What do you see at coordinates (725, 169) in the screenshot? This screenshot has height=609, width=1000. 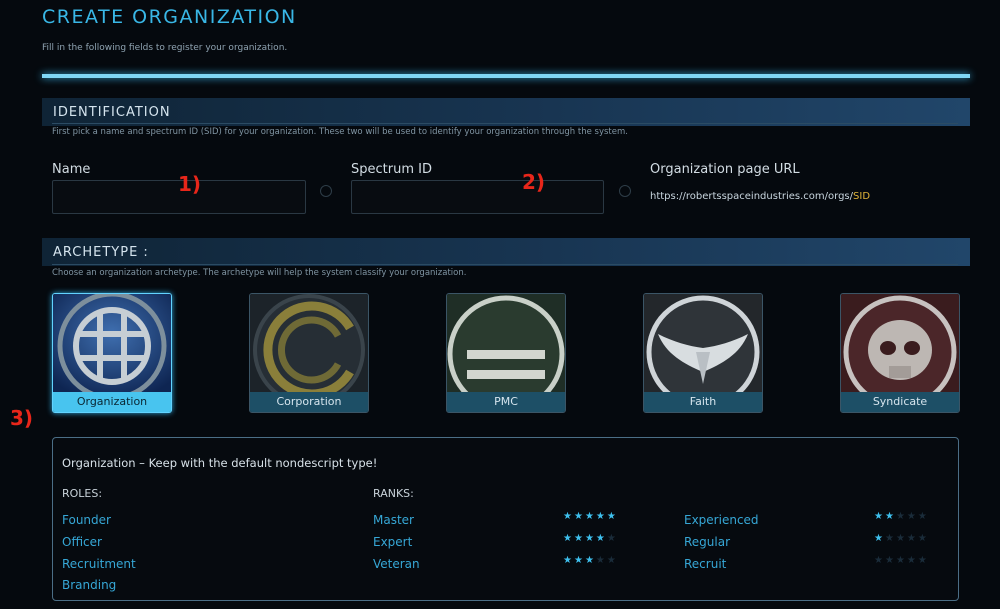 I see `url-label: Organization page URL` at bounding box center [725, 169].